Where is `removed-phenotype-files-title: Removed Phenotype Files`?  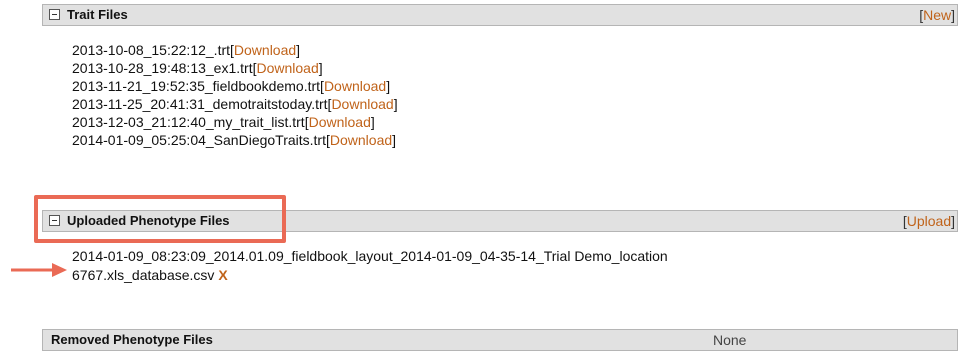 removed-phenotype-files-title: Removed Phenotype Files is located at coordinates (132, 339).